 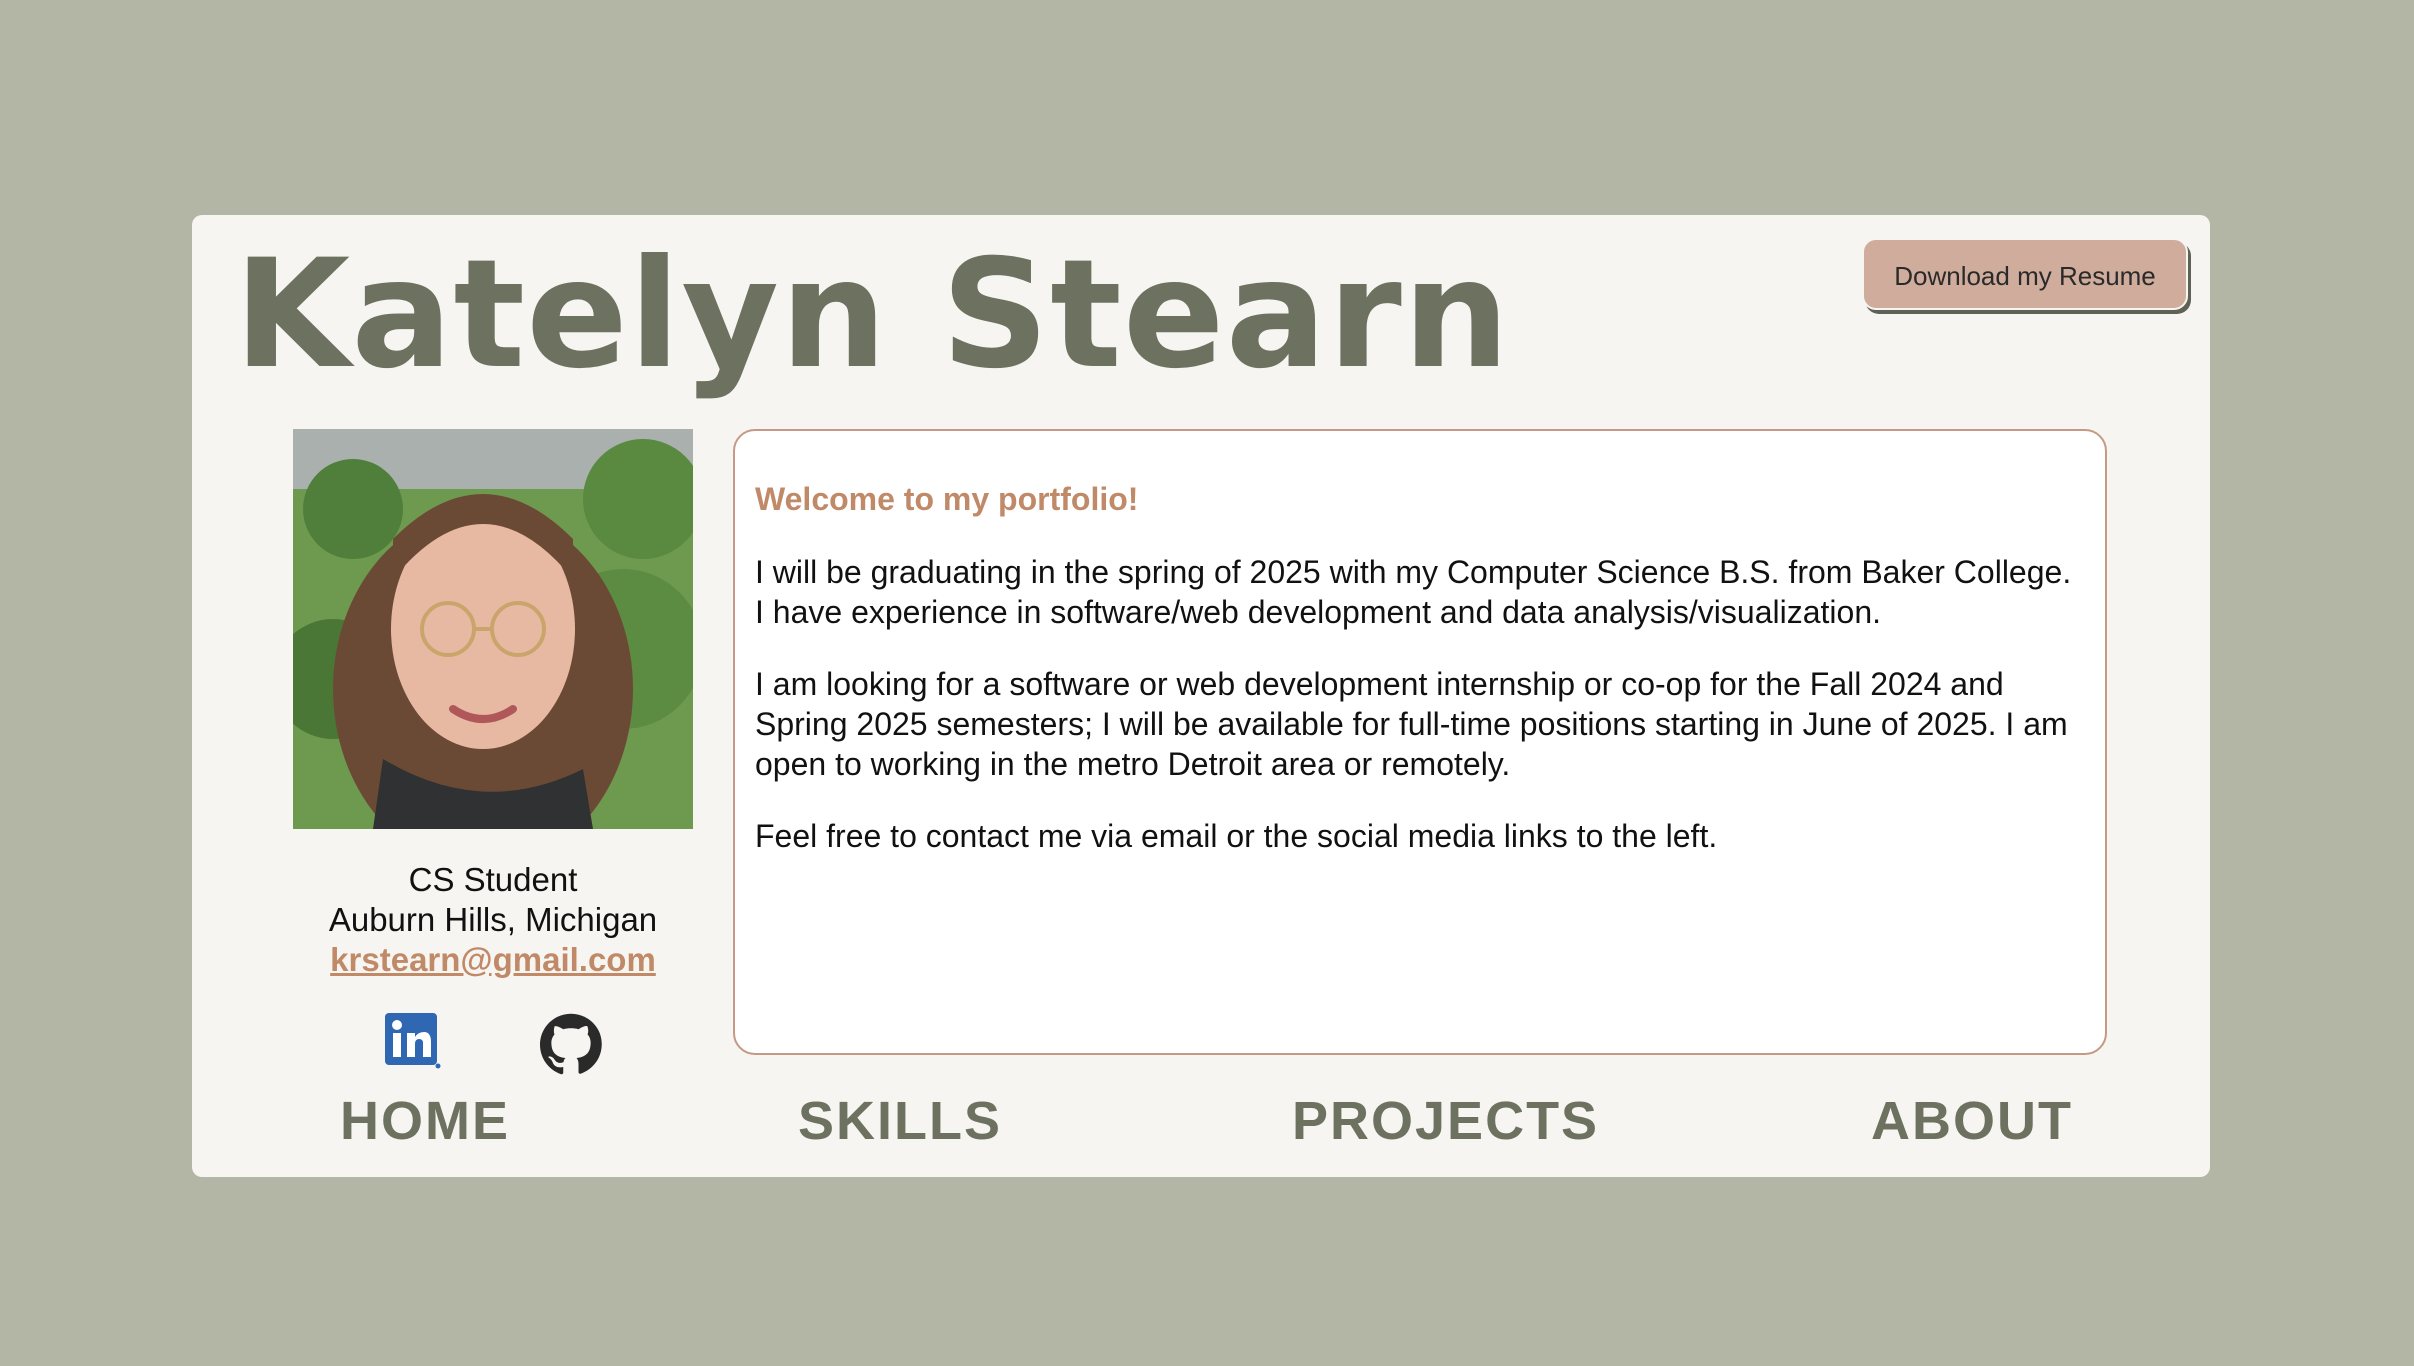 I want to click on nav-skills: SKILLS, so click(x=900, y=1121).